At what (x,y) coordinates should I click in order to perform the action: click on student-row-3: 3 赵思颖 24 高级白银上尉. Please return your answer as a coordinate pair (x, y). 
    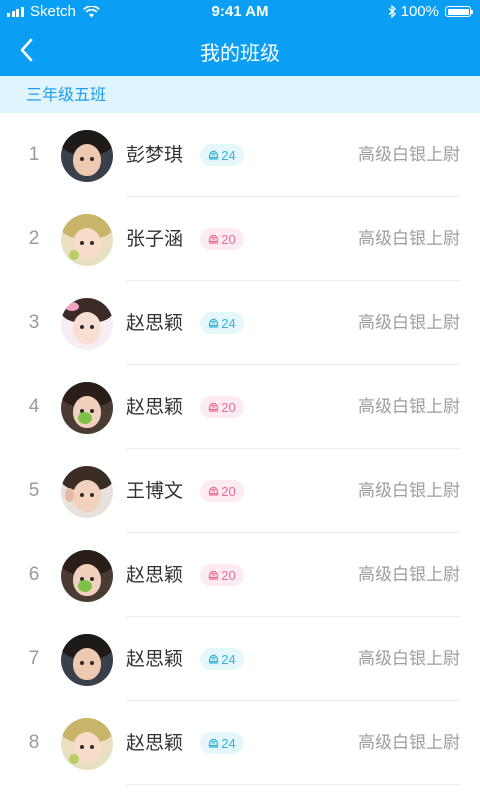
    Looking at the image, I should click on (240, 323).